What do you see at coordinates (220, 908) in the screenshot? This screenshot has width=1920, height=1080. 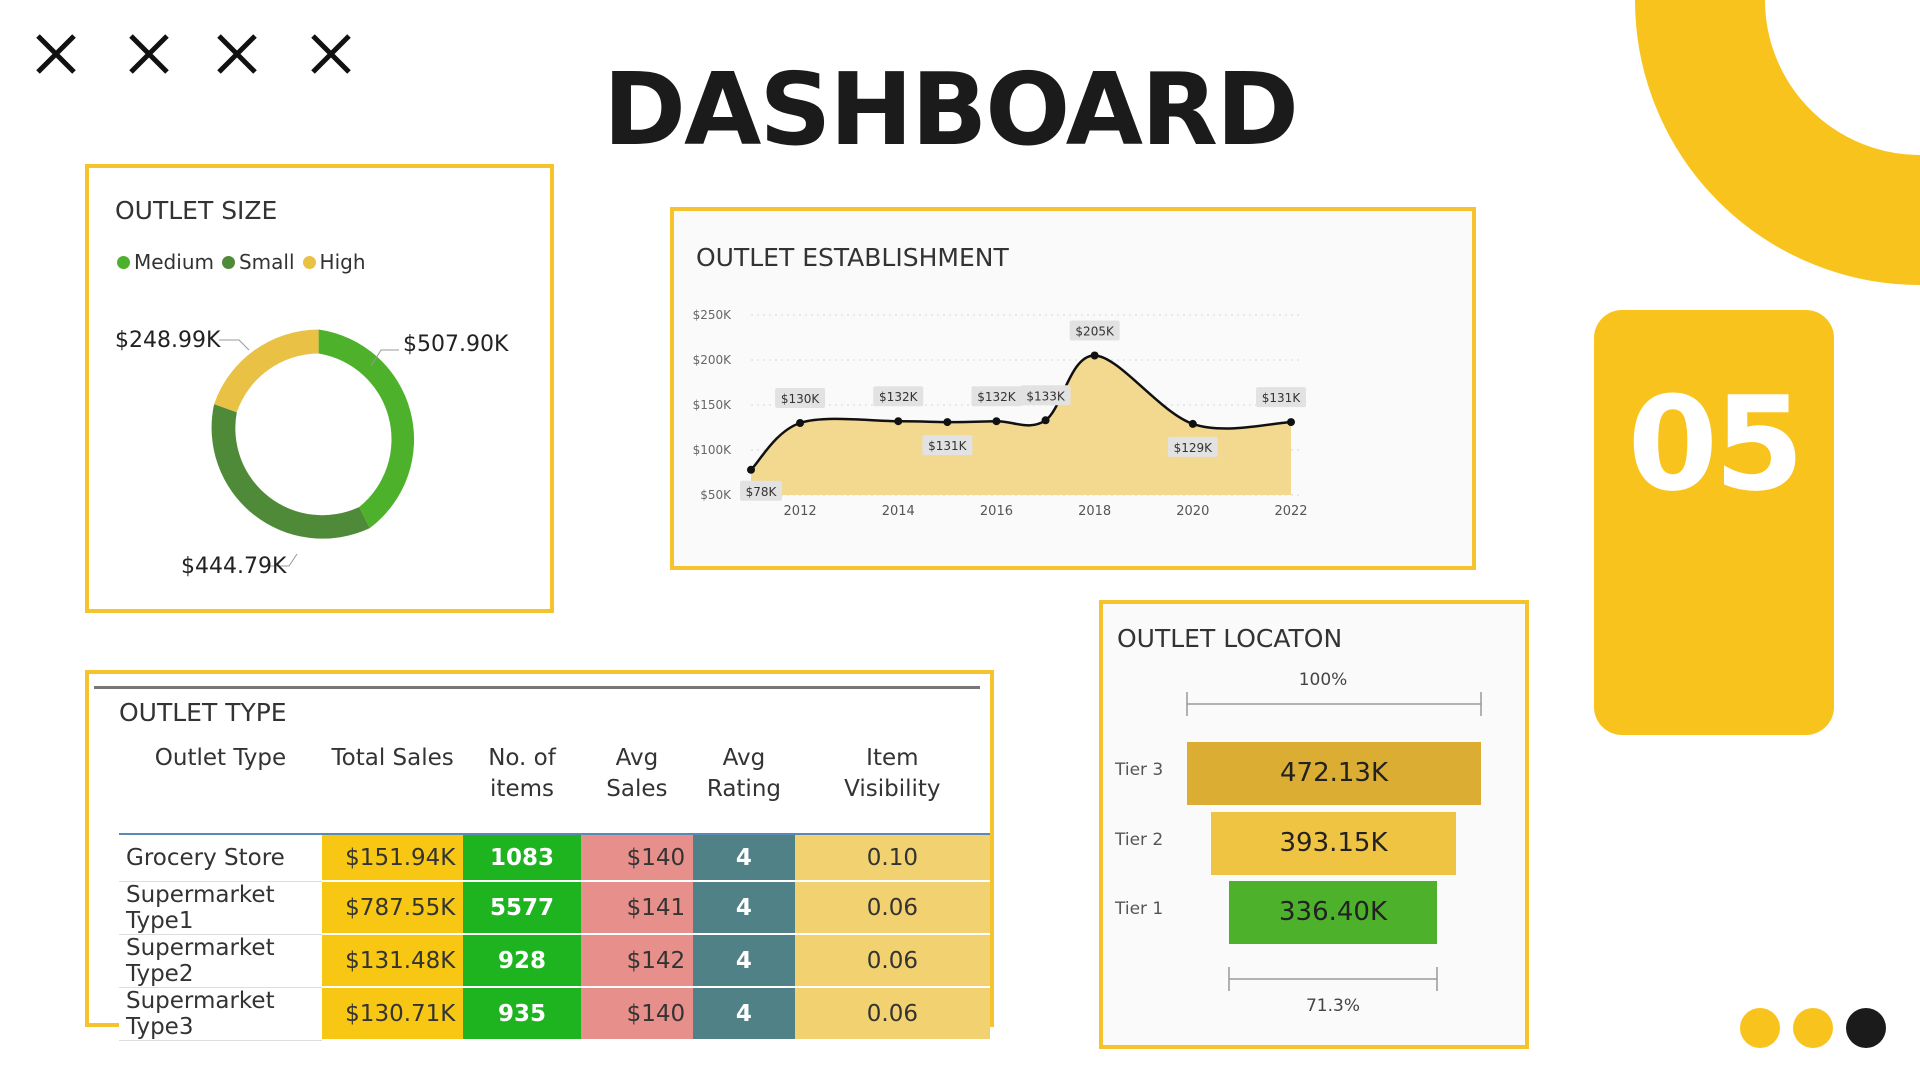 I see `cell-outlet-type: Supermarket Type1` at bounding box center [220, 908].